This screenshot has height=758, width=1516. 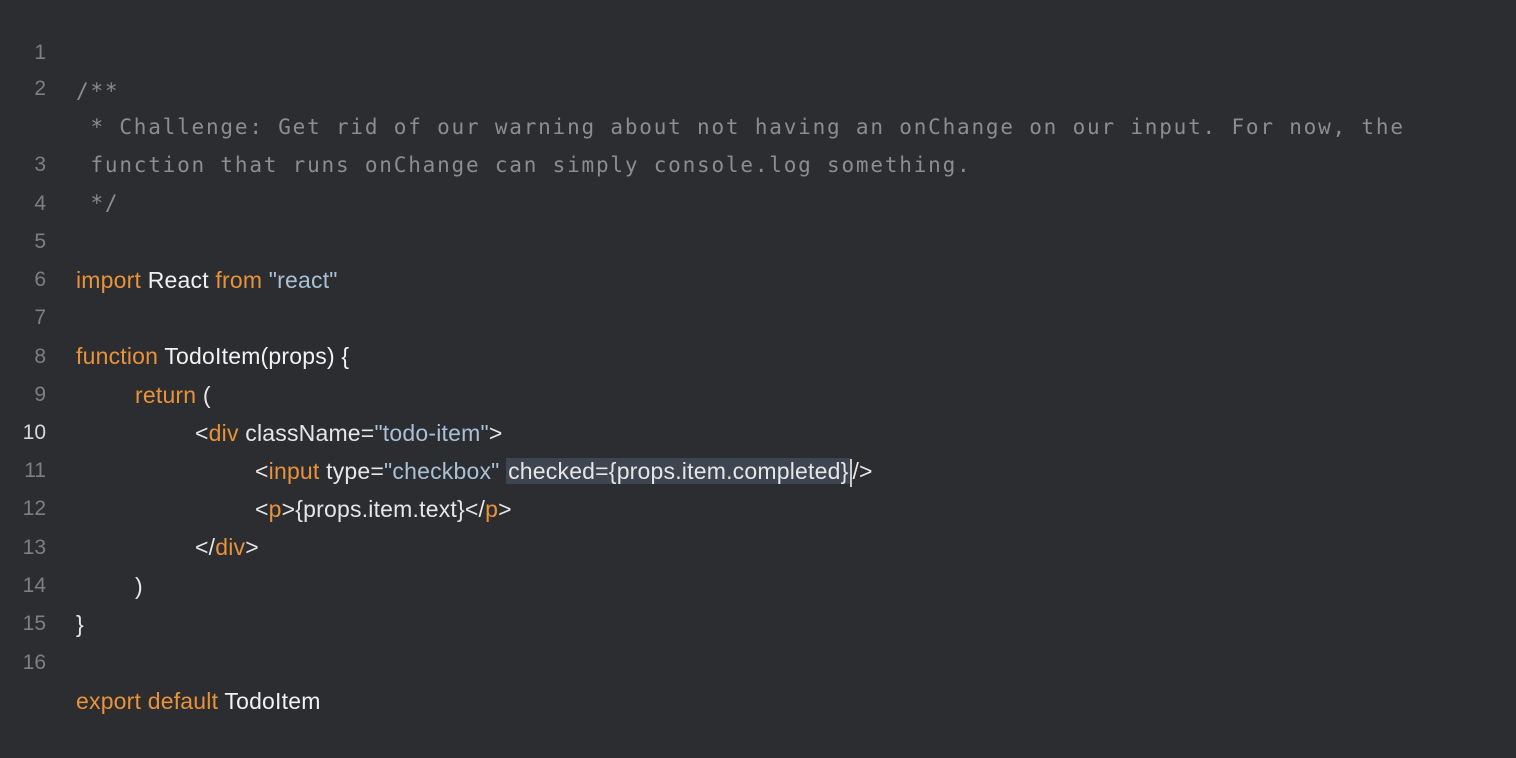 I want to click on code-line: 9 <div className="todo-item">, so click(x=758, y=392).